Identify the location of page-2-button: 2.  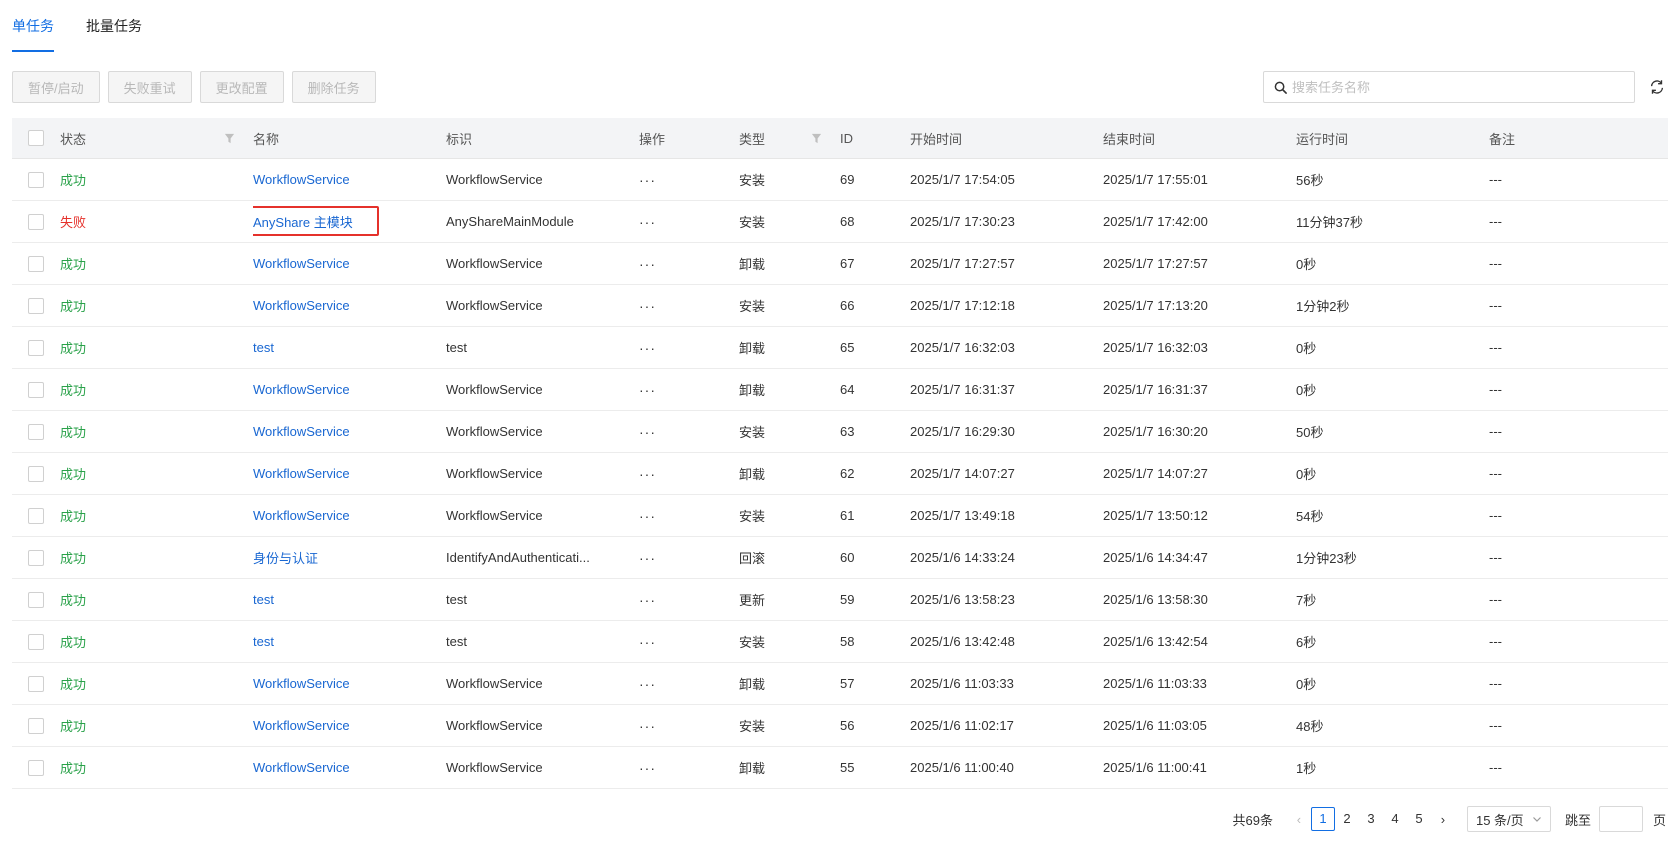
(1347, 819).